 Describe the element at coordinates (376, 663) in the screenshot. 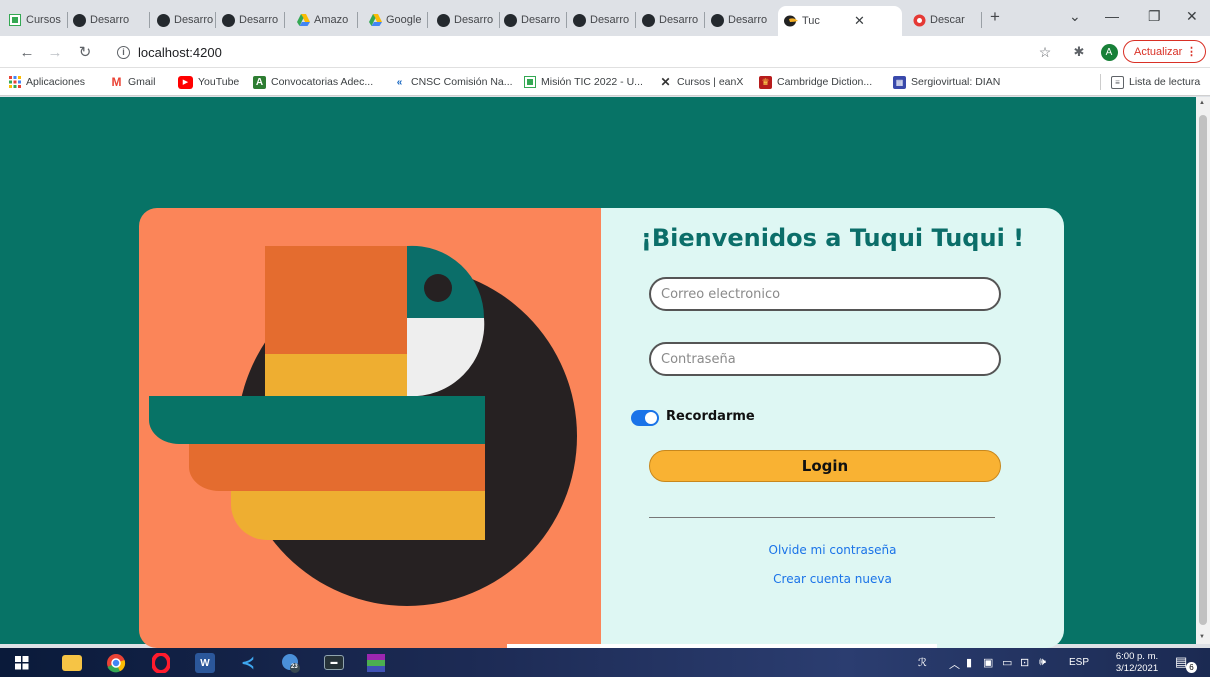

I see `winrar-icon` at that location.